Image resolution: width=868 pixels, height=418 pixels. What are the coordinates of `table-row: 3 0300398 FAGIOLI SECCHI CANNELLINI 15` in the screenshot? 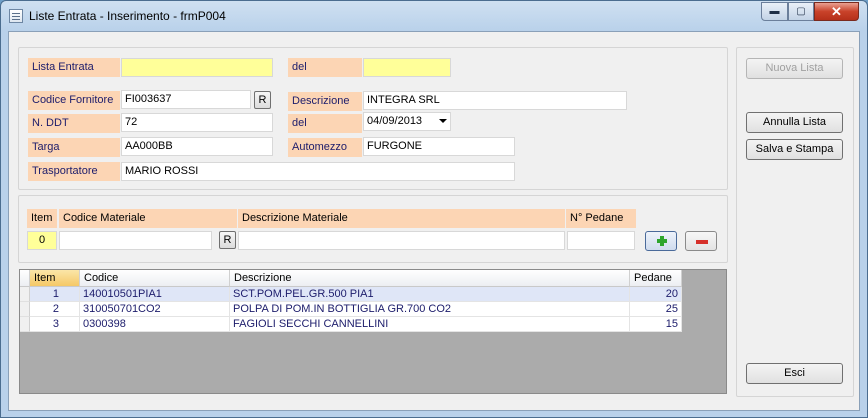 It's located at (351, 324).